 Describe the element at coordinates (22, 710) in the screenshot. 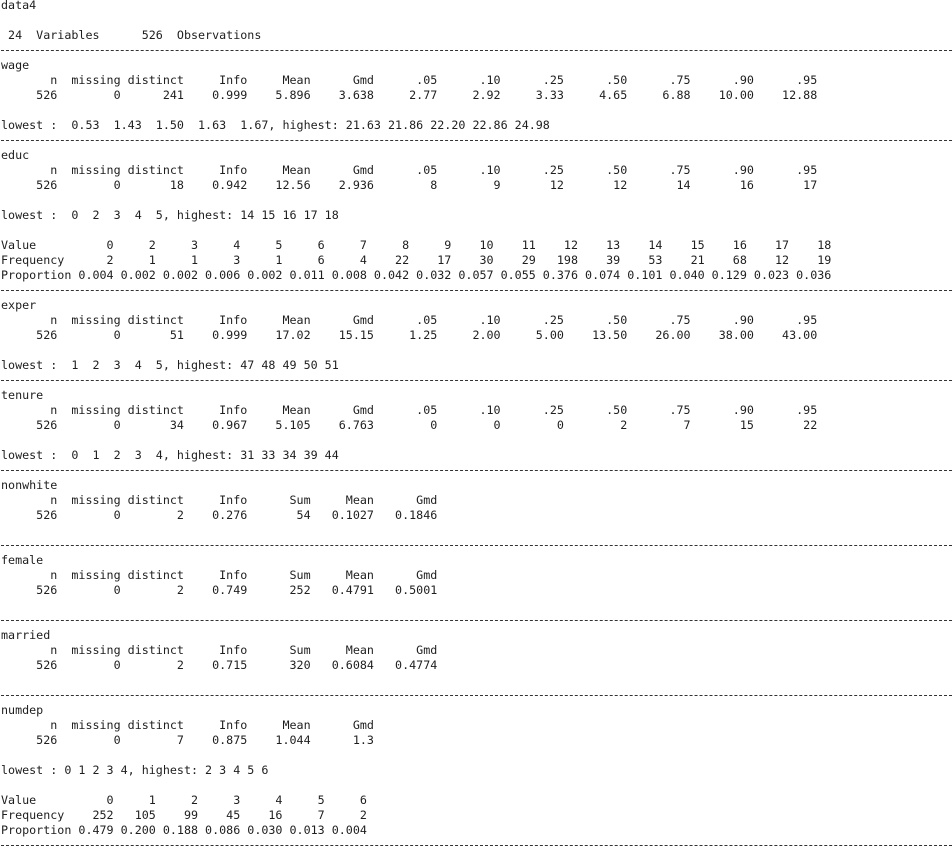

I see `console-line: numdep` at that location.